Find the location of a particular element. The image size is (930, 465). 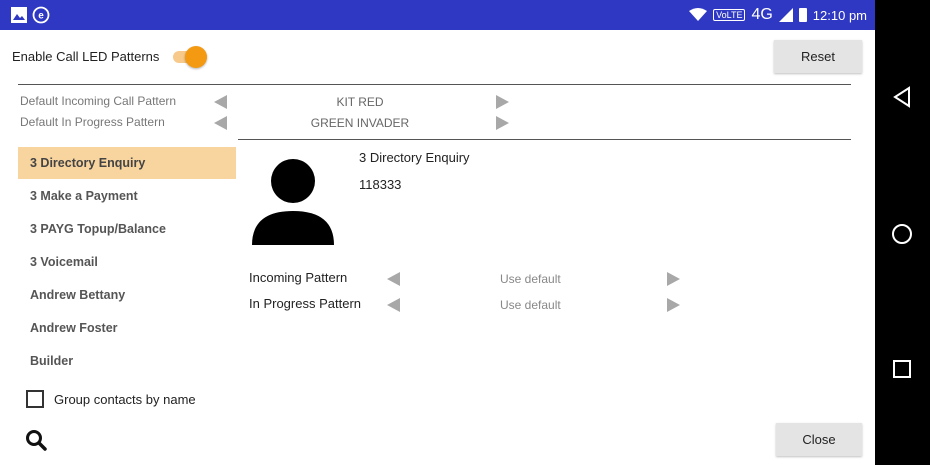

back-triangle-icon is located at coordinates (901, 97).